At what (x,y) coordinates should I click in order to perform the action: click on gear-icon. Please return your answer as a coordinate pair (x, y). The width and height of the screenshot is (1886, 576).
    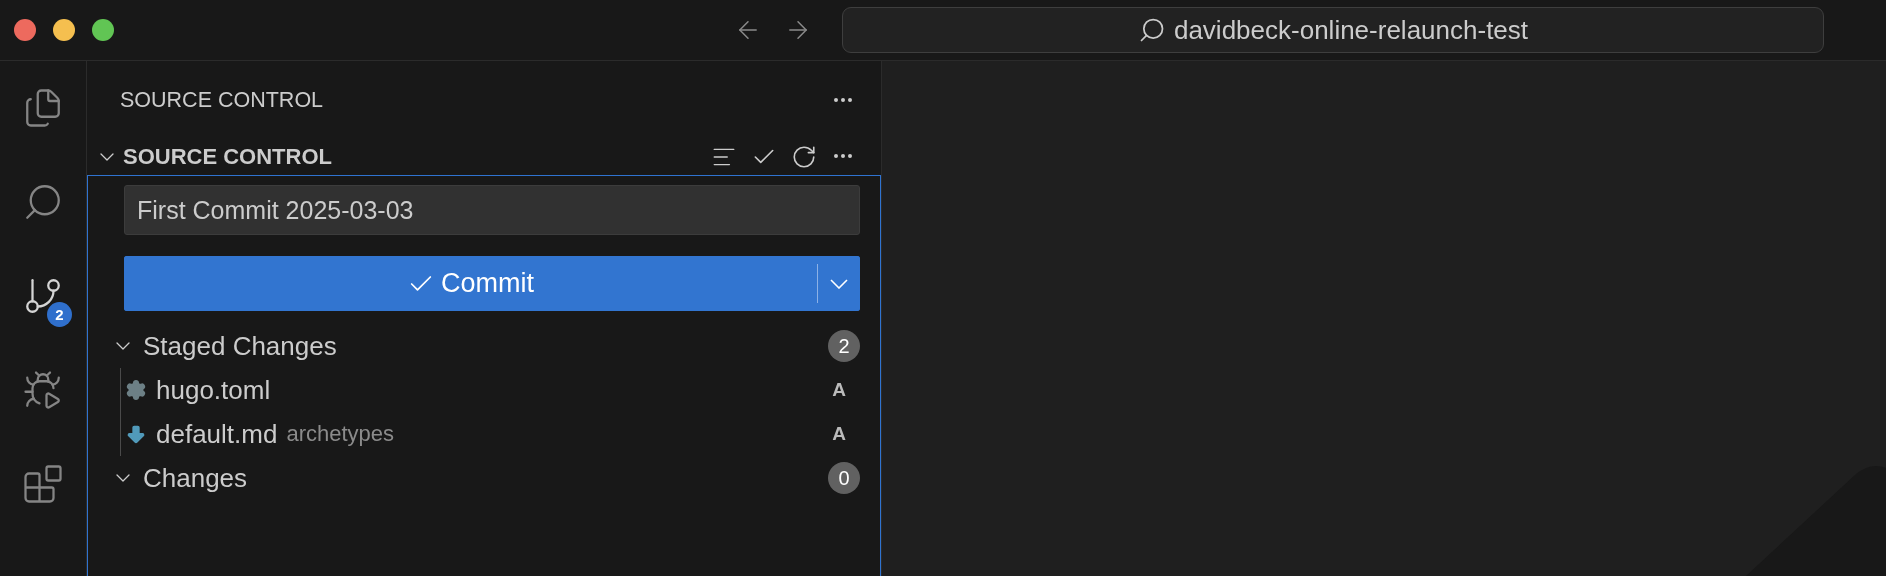
    Looking at the image, I should click on (136, 390).